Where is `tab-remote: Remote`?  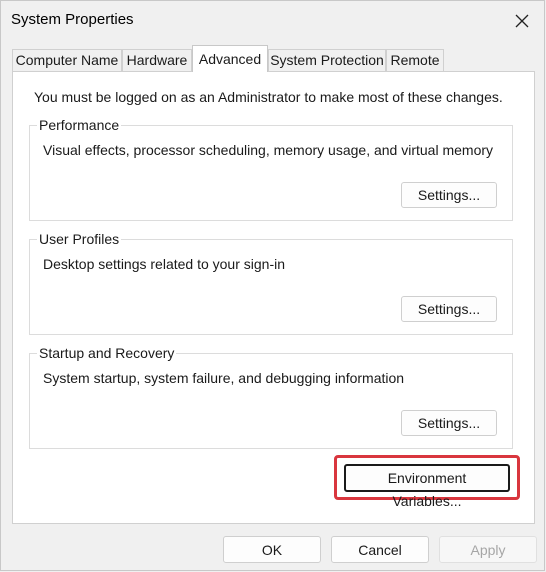
tab-remote: Remote is located at coordinates (415, 60).